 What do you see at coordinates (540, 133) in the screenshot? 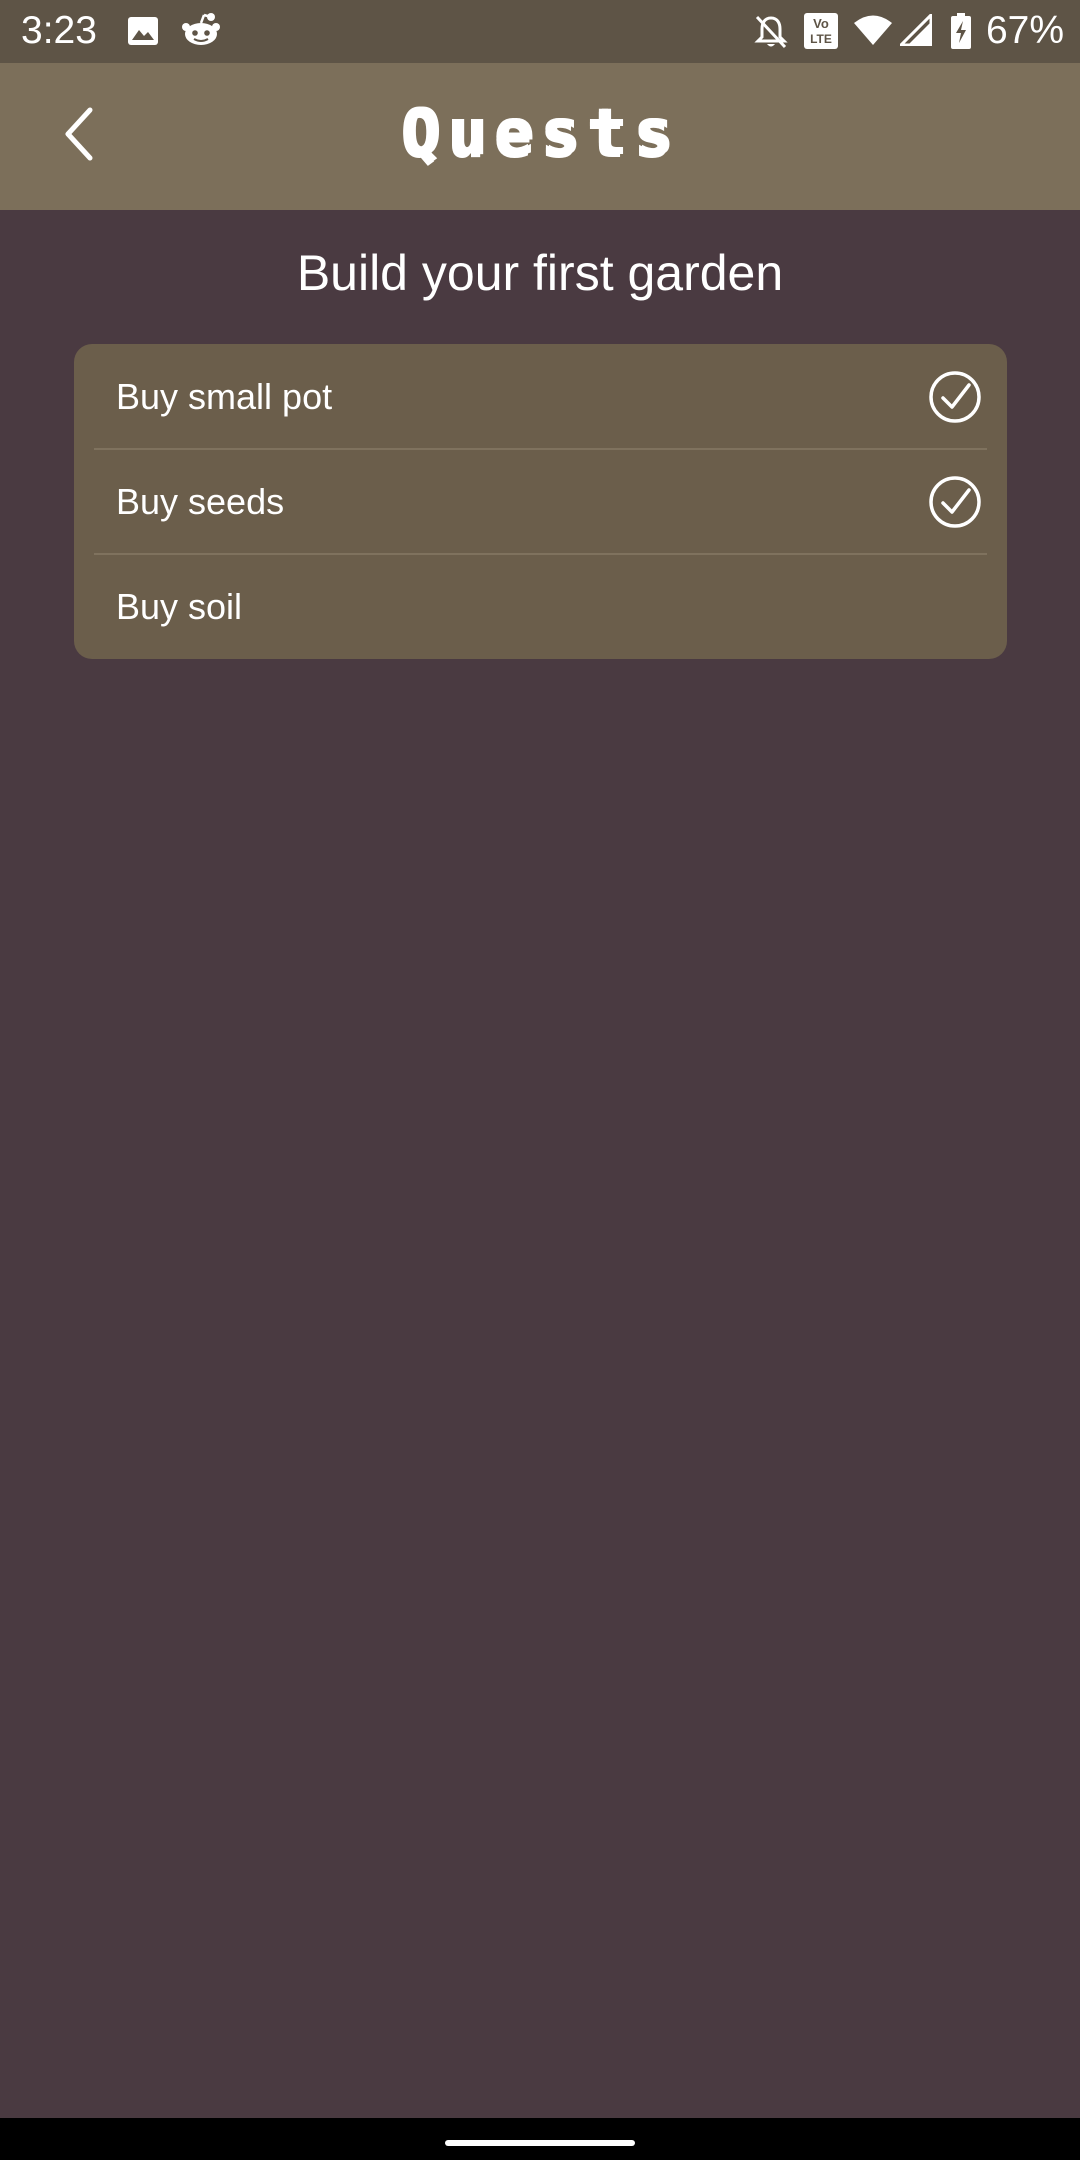
I see `page-title: Quests` at bounding box center [540, 133].